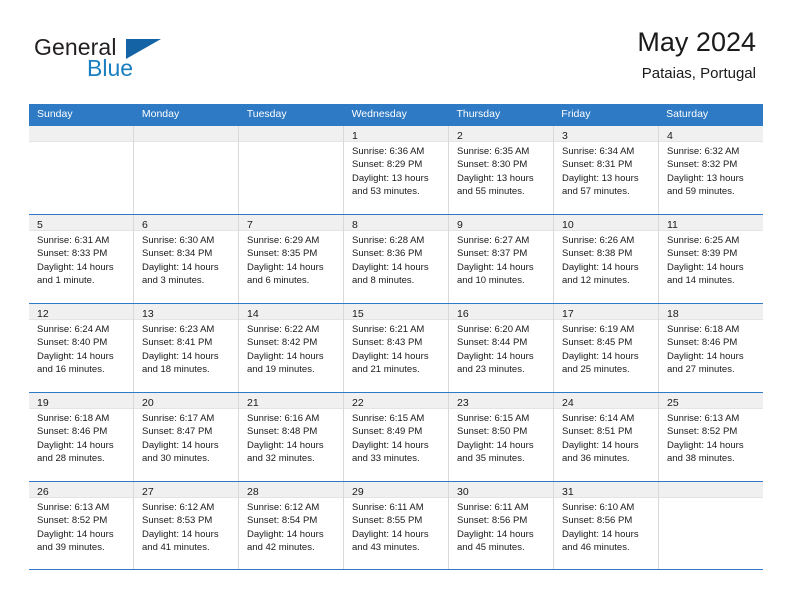  What do you see at coordinates (568, 492) in the screenshot?
I see `day-number: 31` at bounding box center [568, 492].